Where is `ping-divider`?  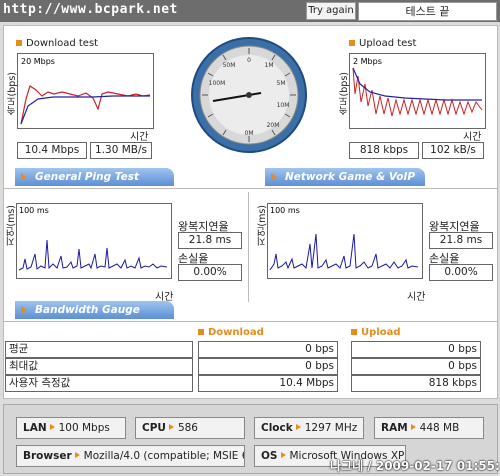 ping-divider is located at coordinates (248, 247).